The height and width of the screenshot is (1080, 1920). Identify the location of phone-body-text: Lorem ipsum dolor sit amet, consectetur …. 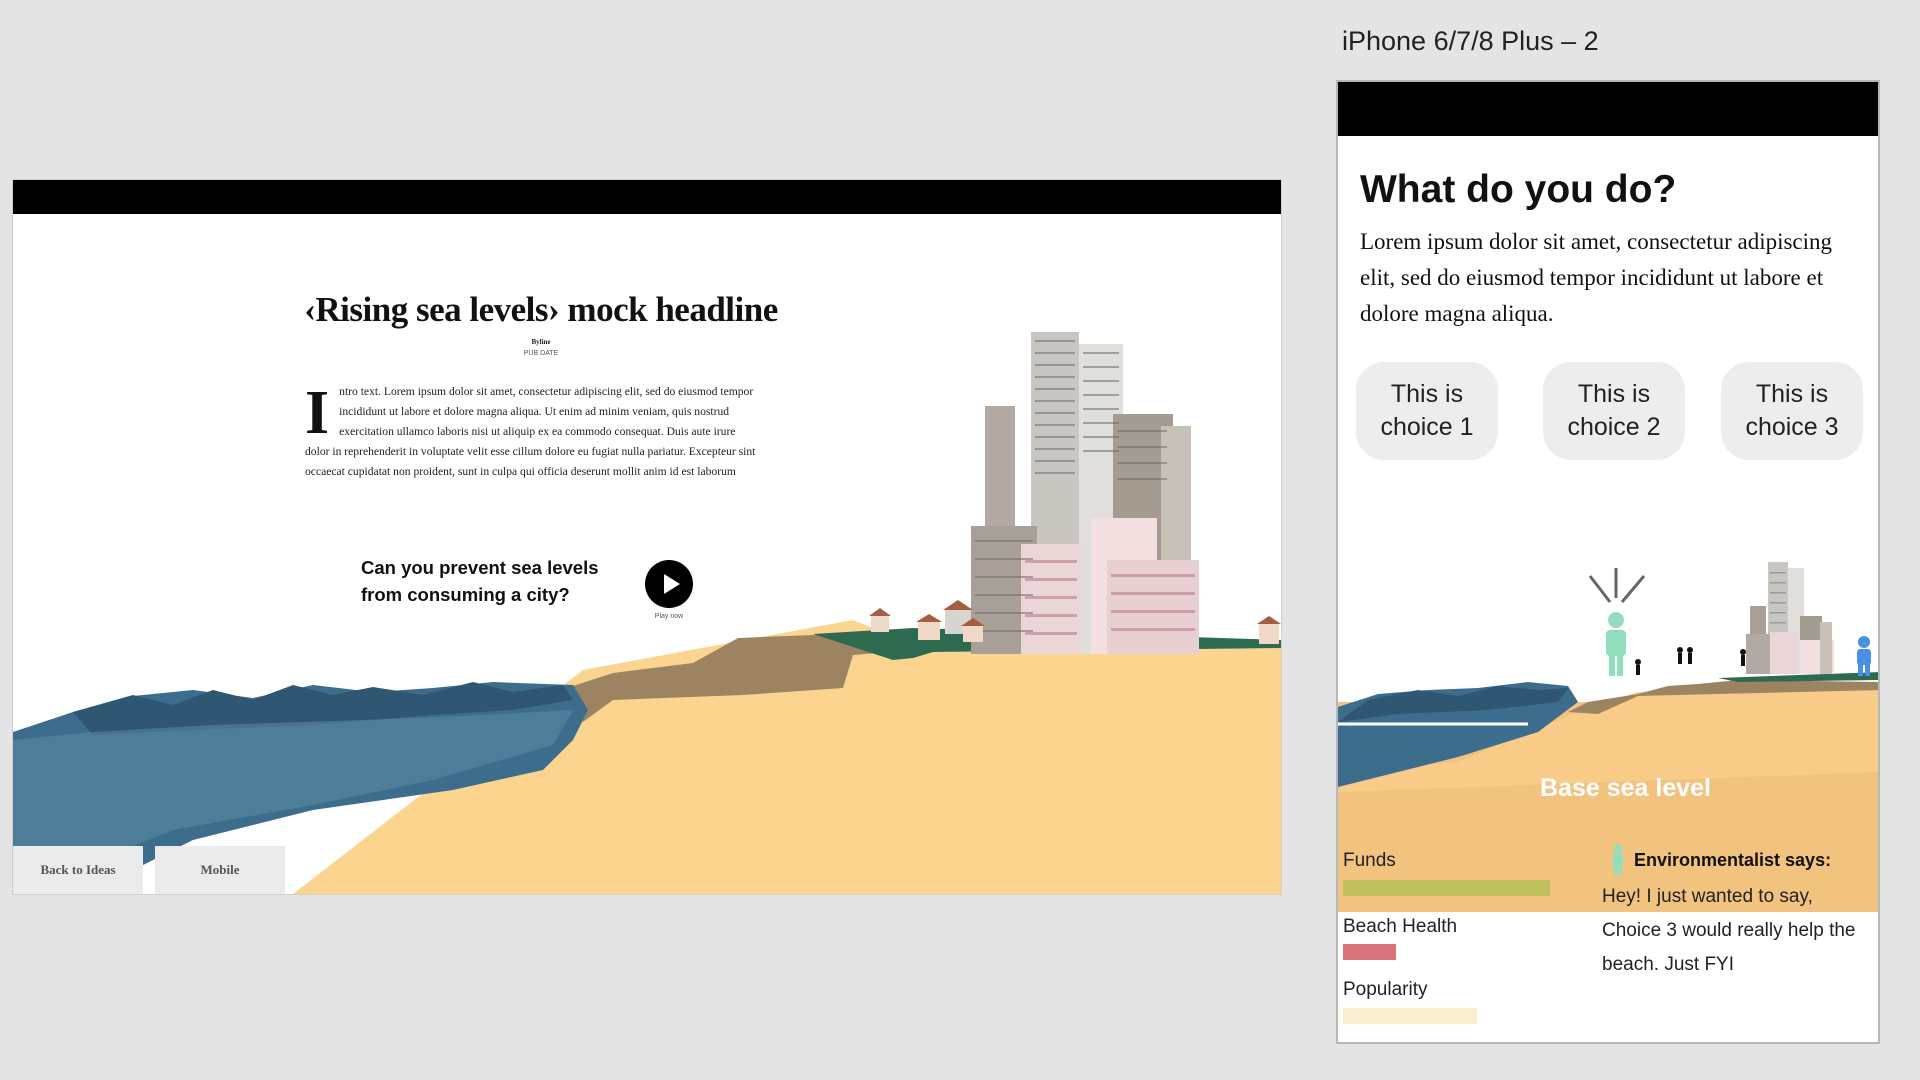
(1596, 277).